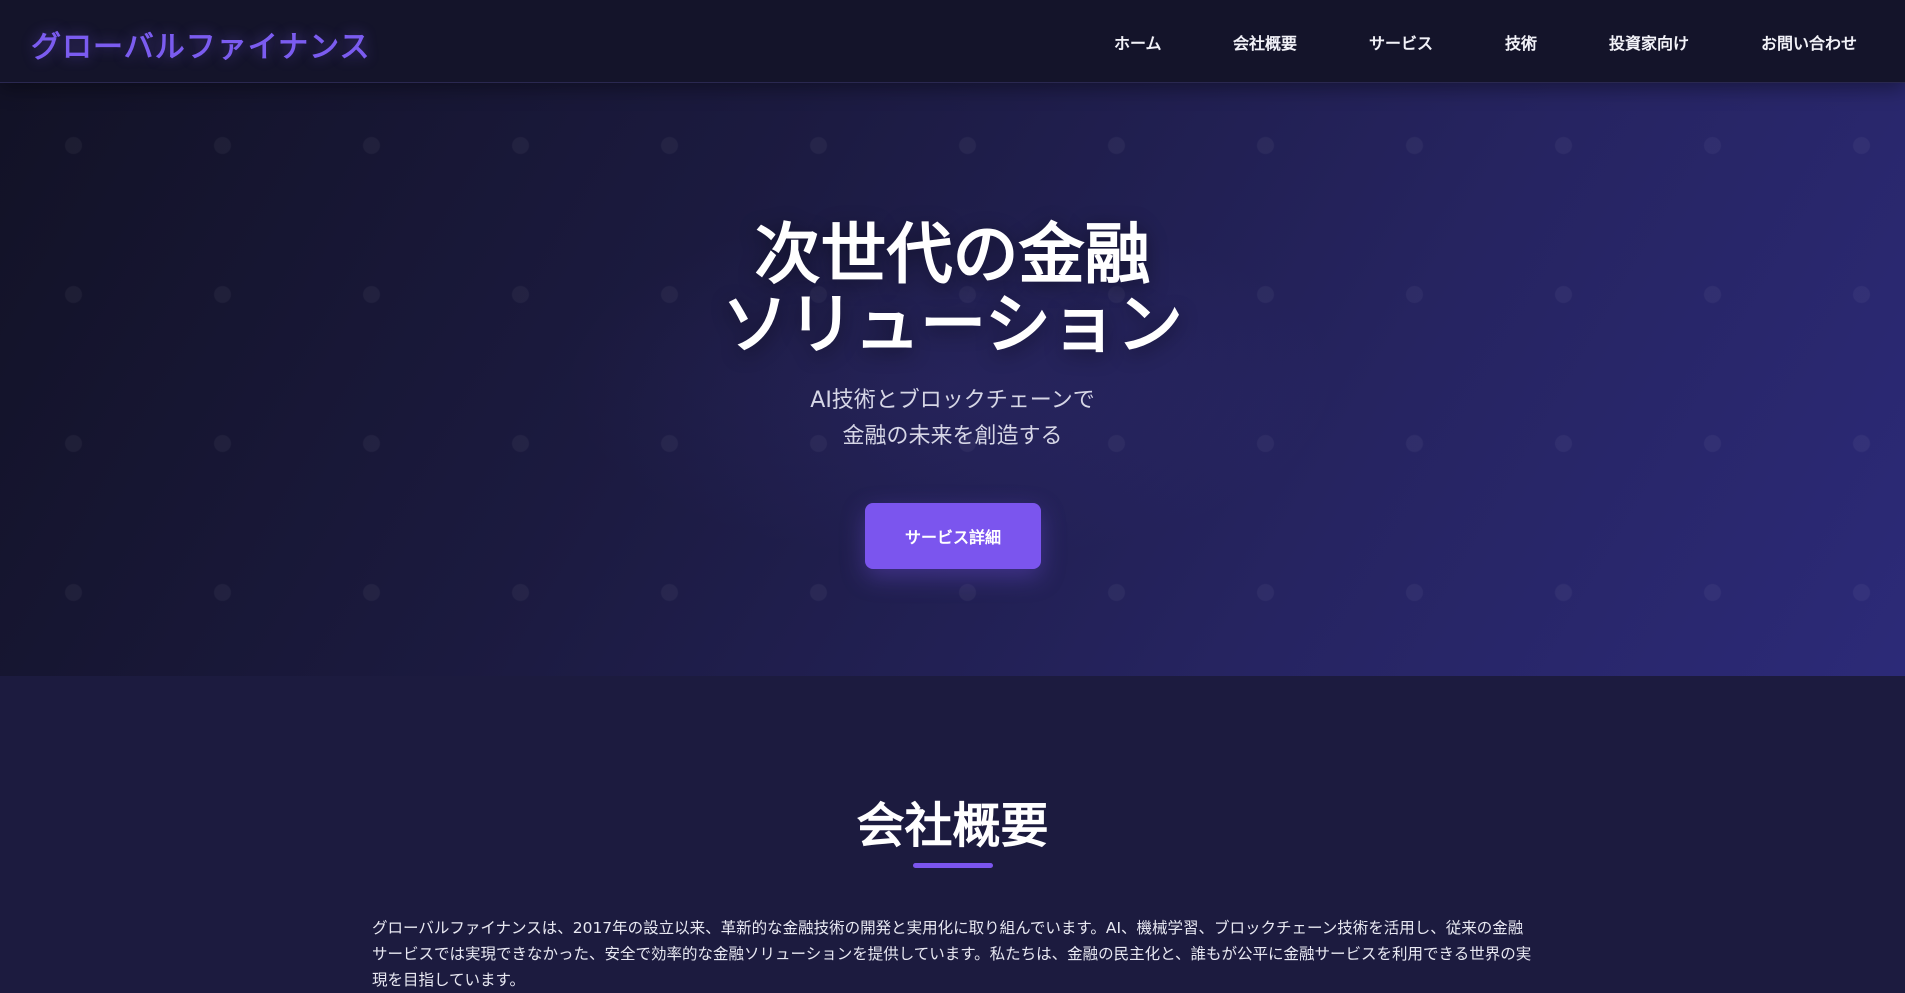 This screenshot has width=1905, height=993. What do you see at coordinates (953, 865) in the screenshot?
I see `about-title-underline` at bounding box center [953, 865].